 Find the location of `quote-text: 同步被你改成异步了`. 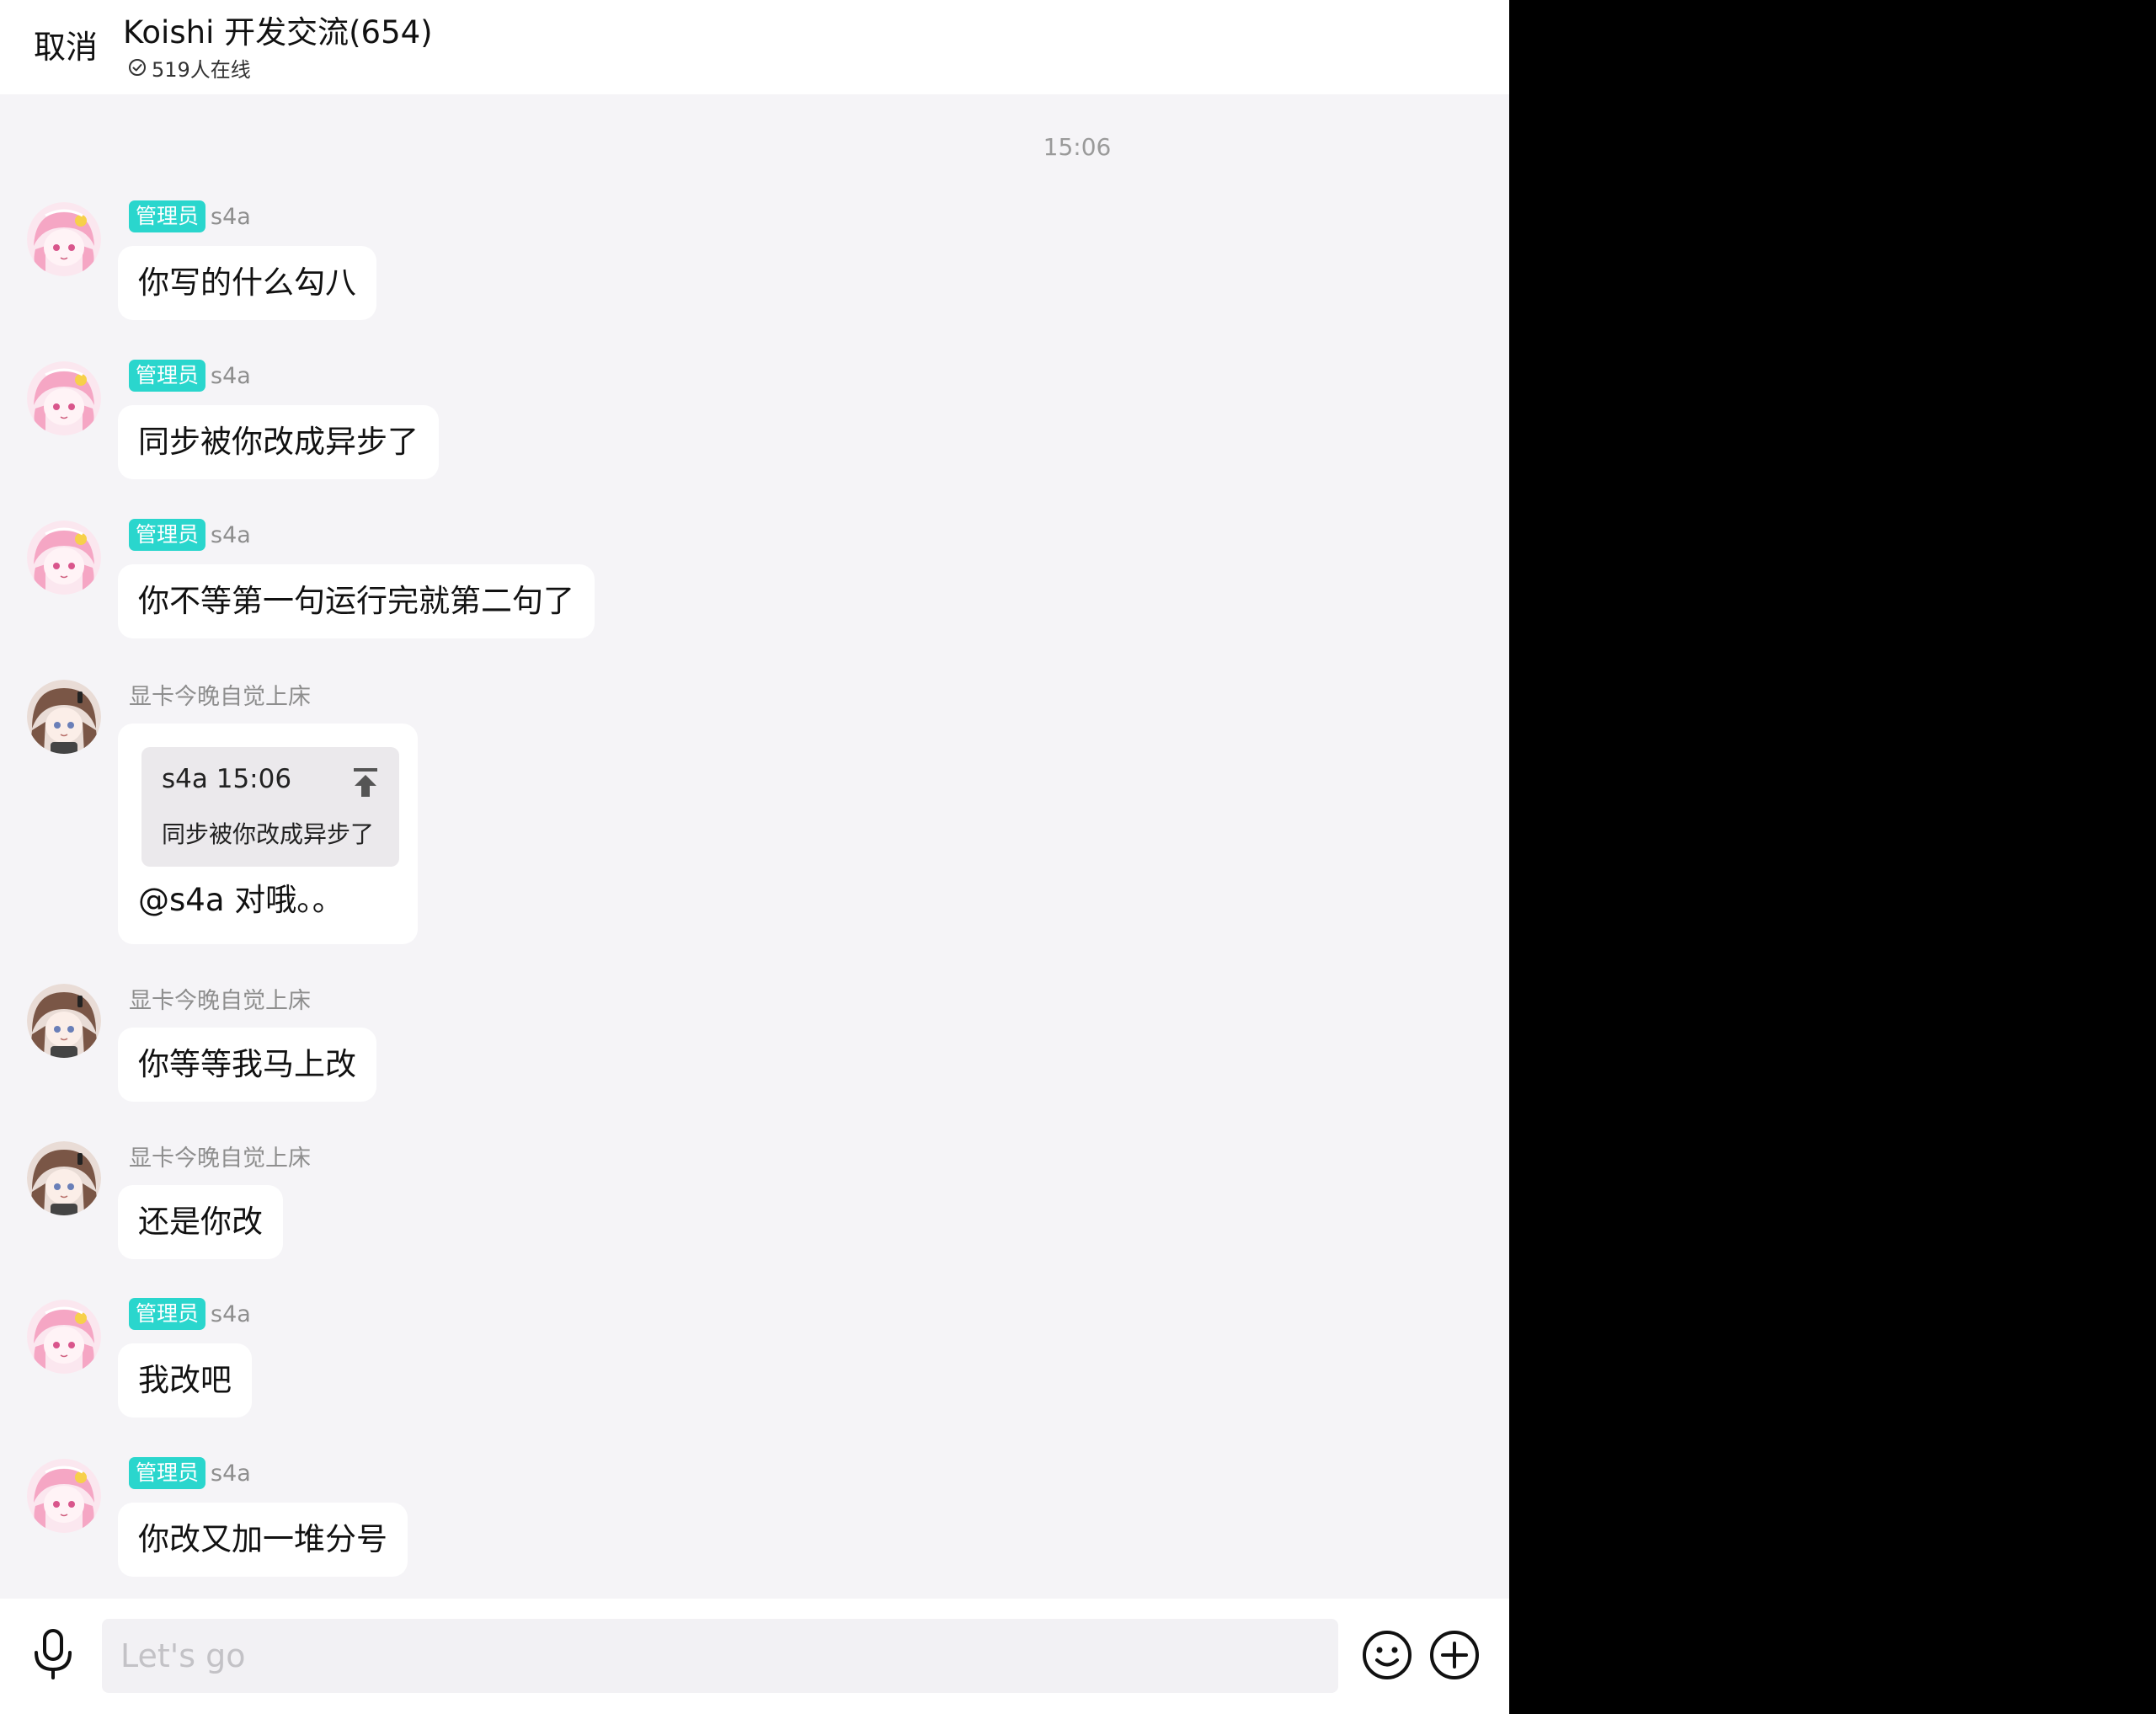

quote-text: 同步被你改成异步了 is located at coordinates (268, 834).